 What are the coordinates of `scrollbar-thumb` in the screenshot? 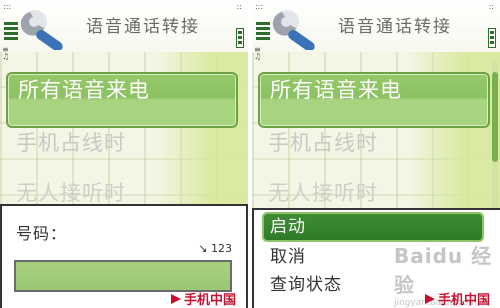 It's located at (495, 117).